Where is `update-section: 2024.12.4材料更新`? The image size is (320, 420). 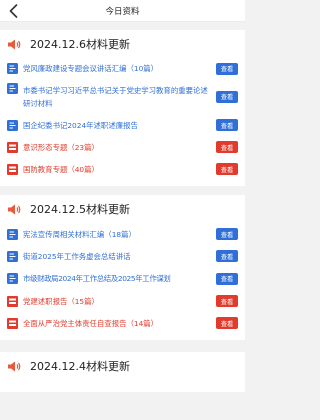
update-section: 2024.12.4材料更新 is located at coordinates (122, 372).